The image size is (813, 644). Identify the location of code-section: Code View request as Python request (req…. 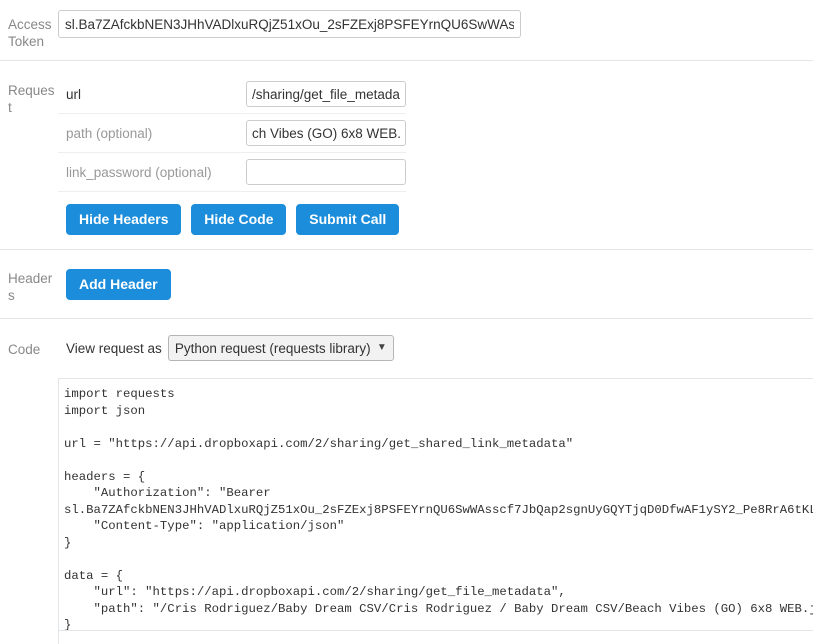
(406, 343).